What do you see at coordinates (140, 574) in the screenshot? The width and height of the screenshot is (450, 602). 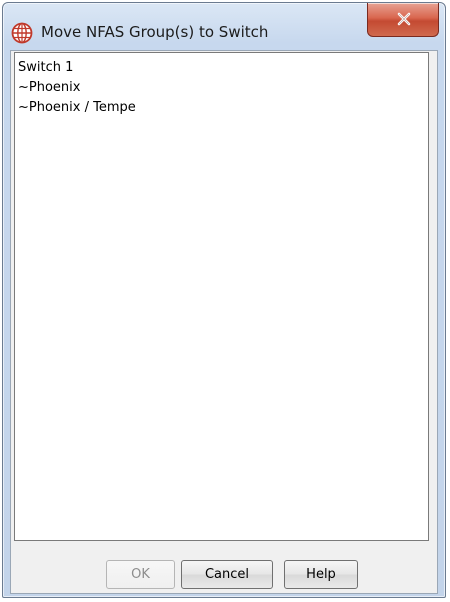 I see `ok-button: OK` at bounding box center [140, 574].